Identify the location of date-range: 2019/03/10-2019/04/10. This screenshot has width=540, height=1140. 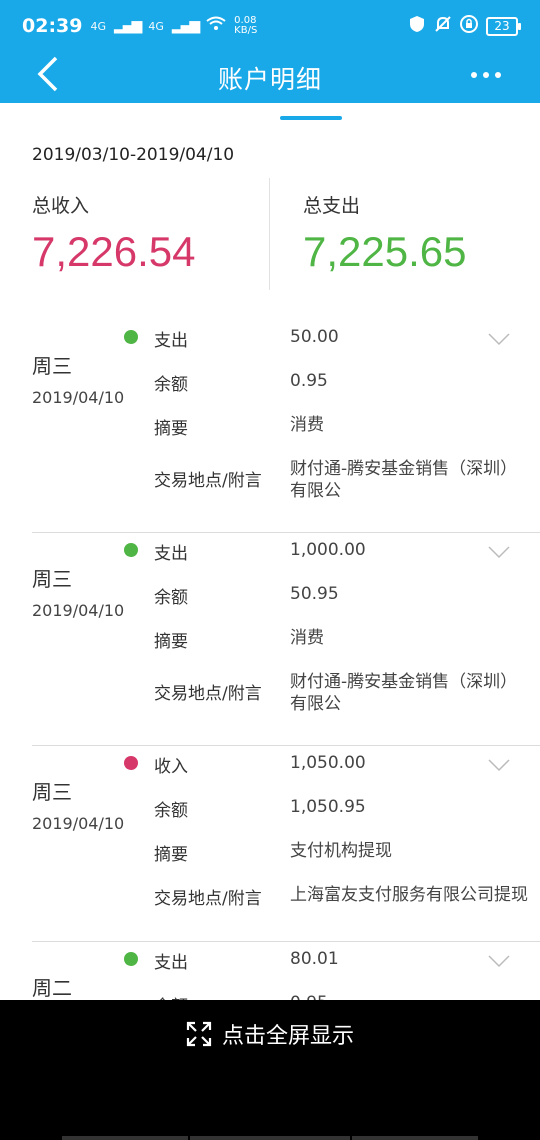
(133, 155).